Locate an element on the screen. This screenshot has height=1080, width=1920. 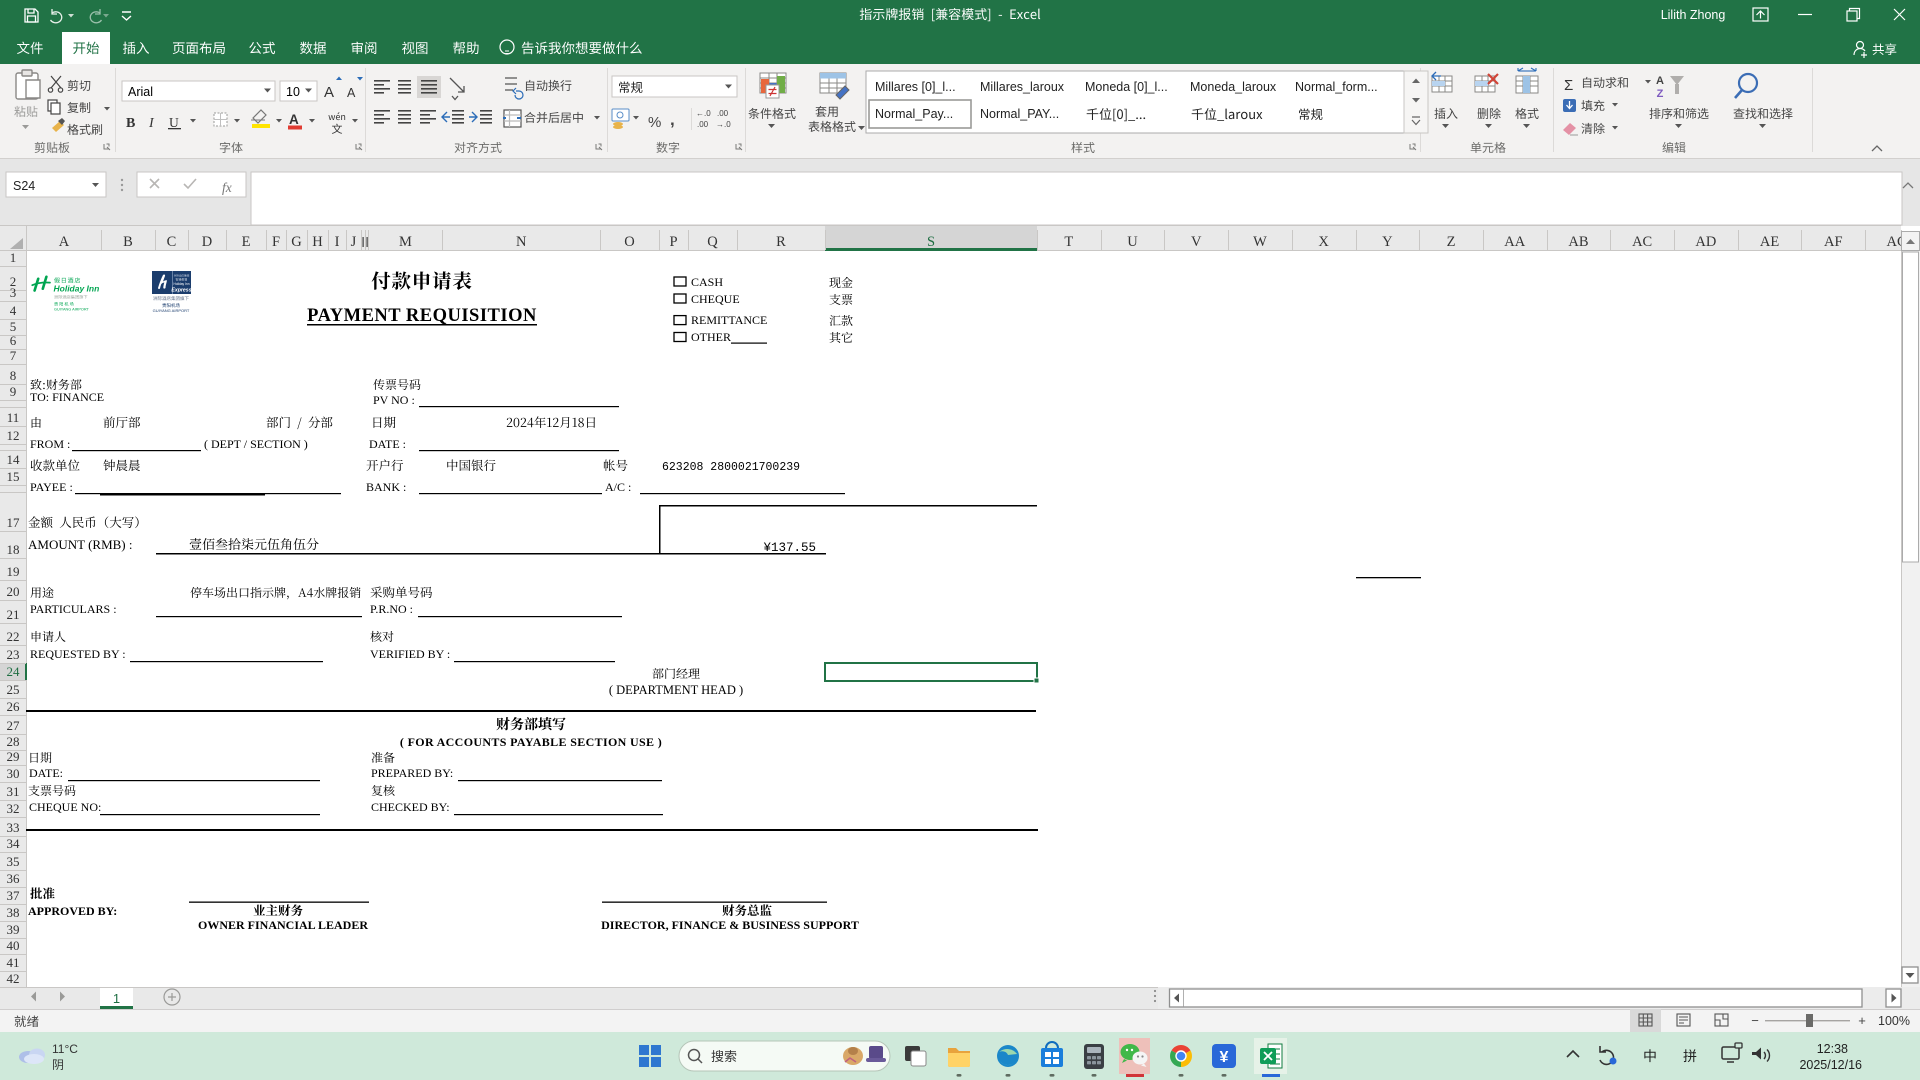
svg-text: H is located at coordinates (317, 242).